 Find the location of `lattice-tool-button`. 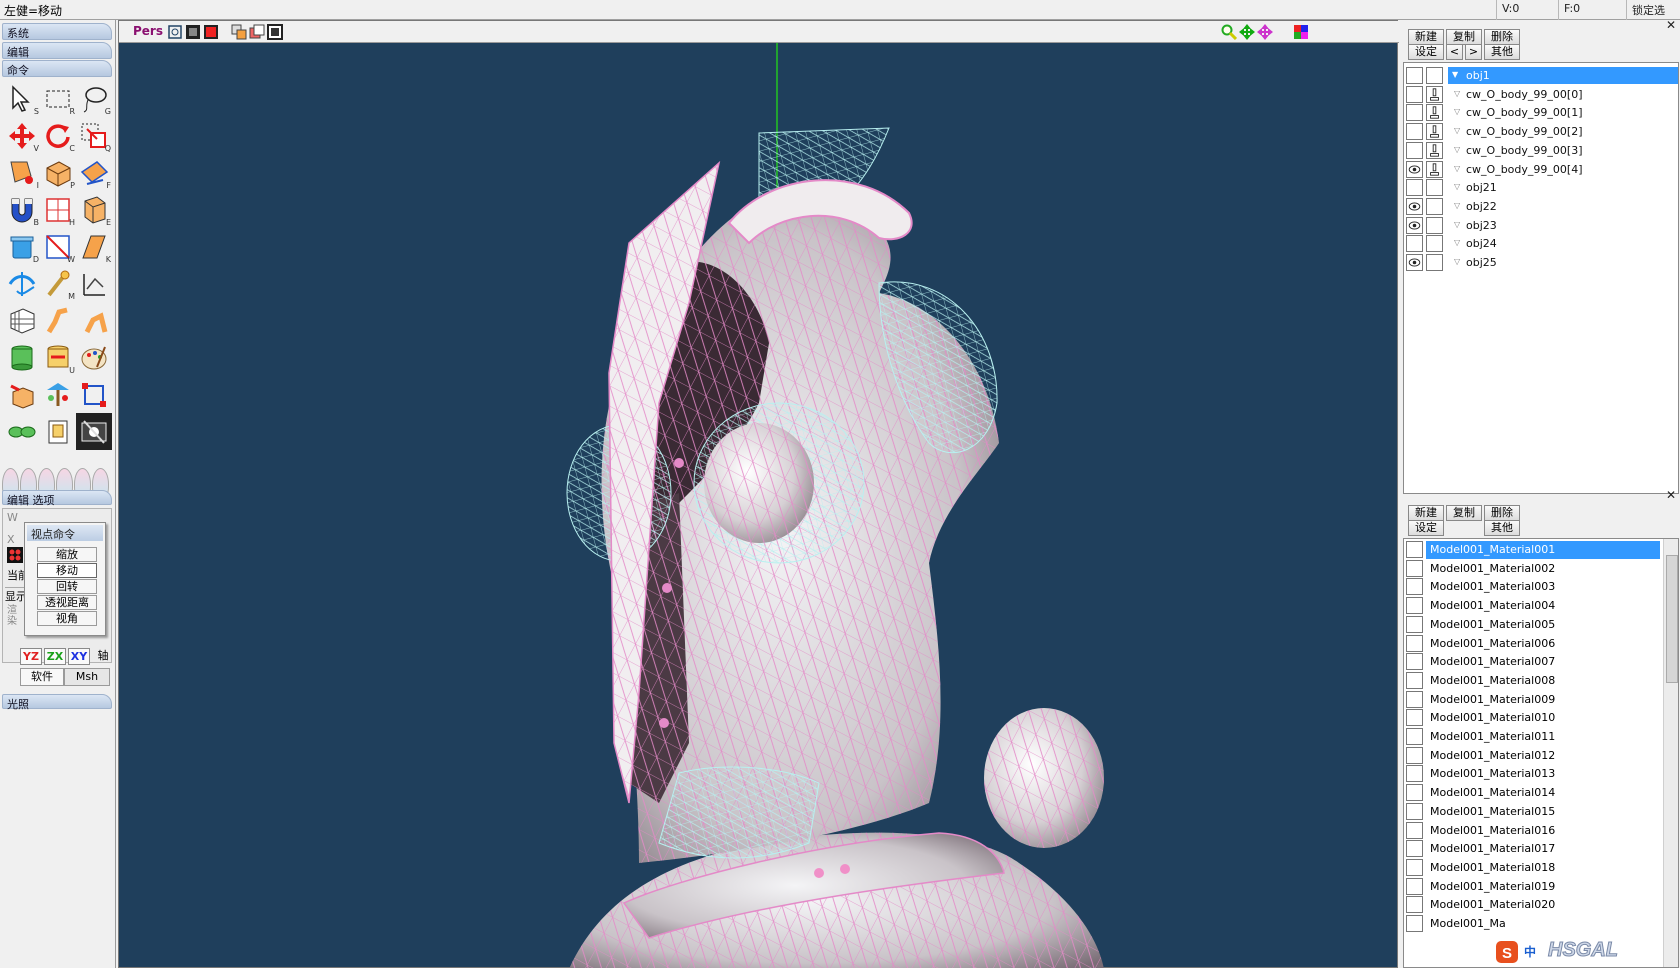

lattice-tool-button is located at coordinates (22, 320).